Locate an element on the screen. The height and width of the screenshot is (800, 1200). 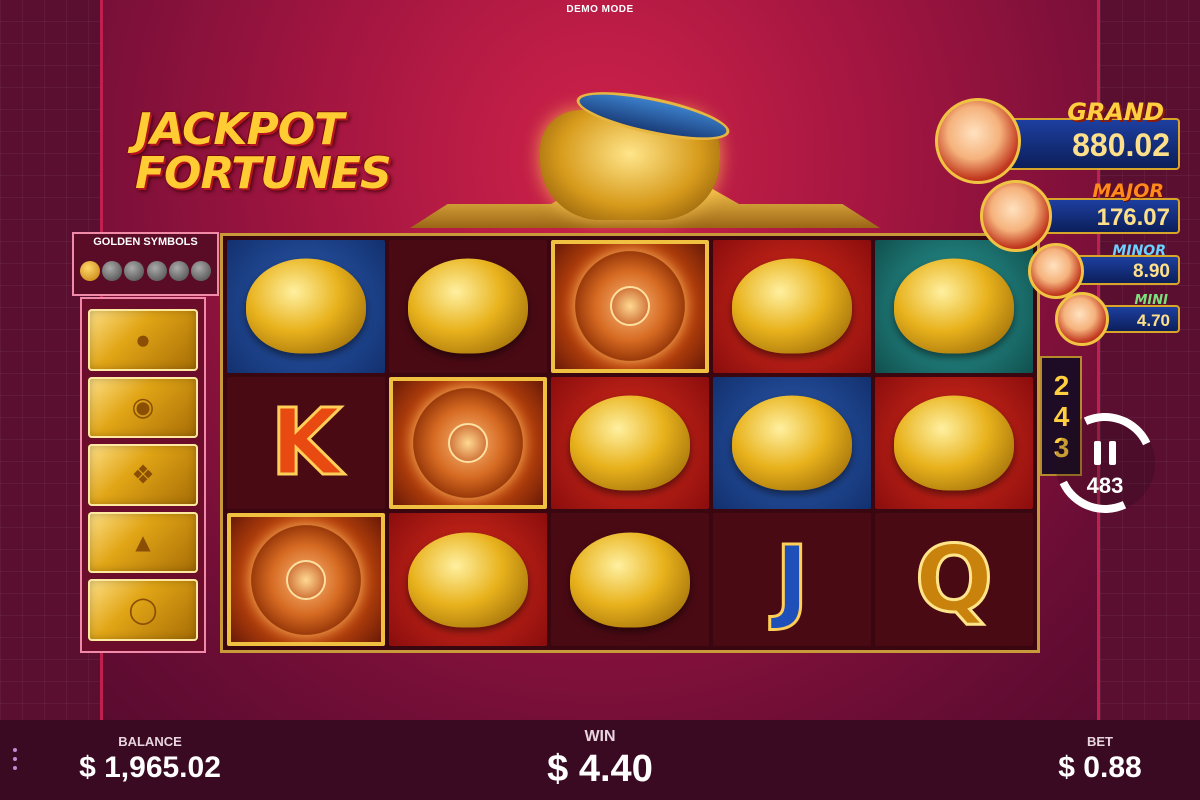
ingot-icon is located at coordinates (178, 271).